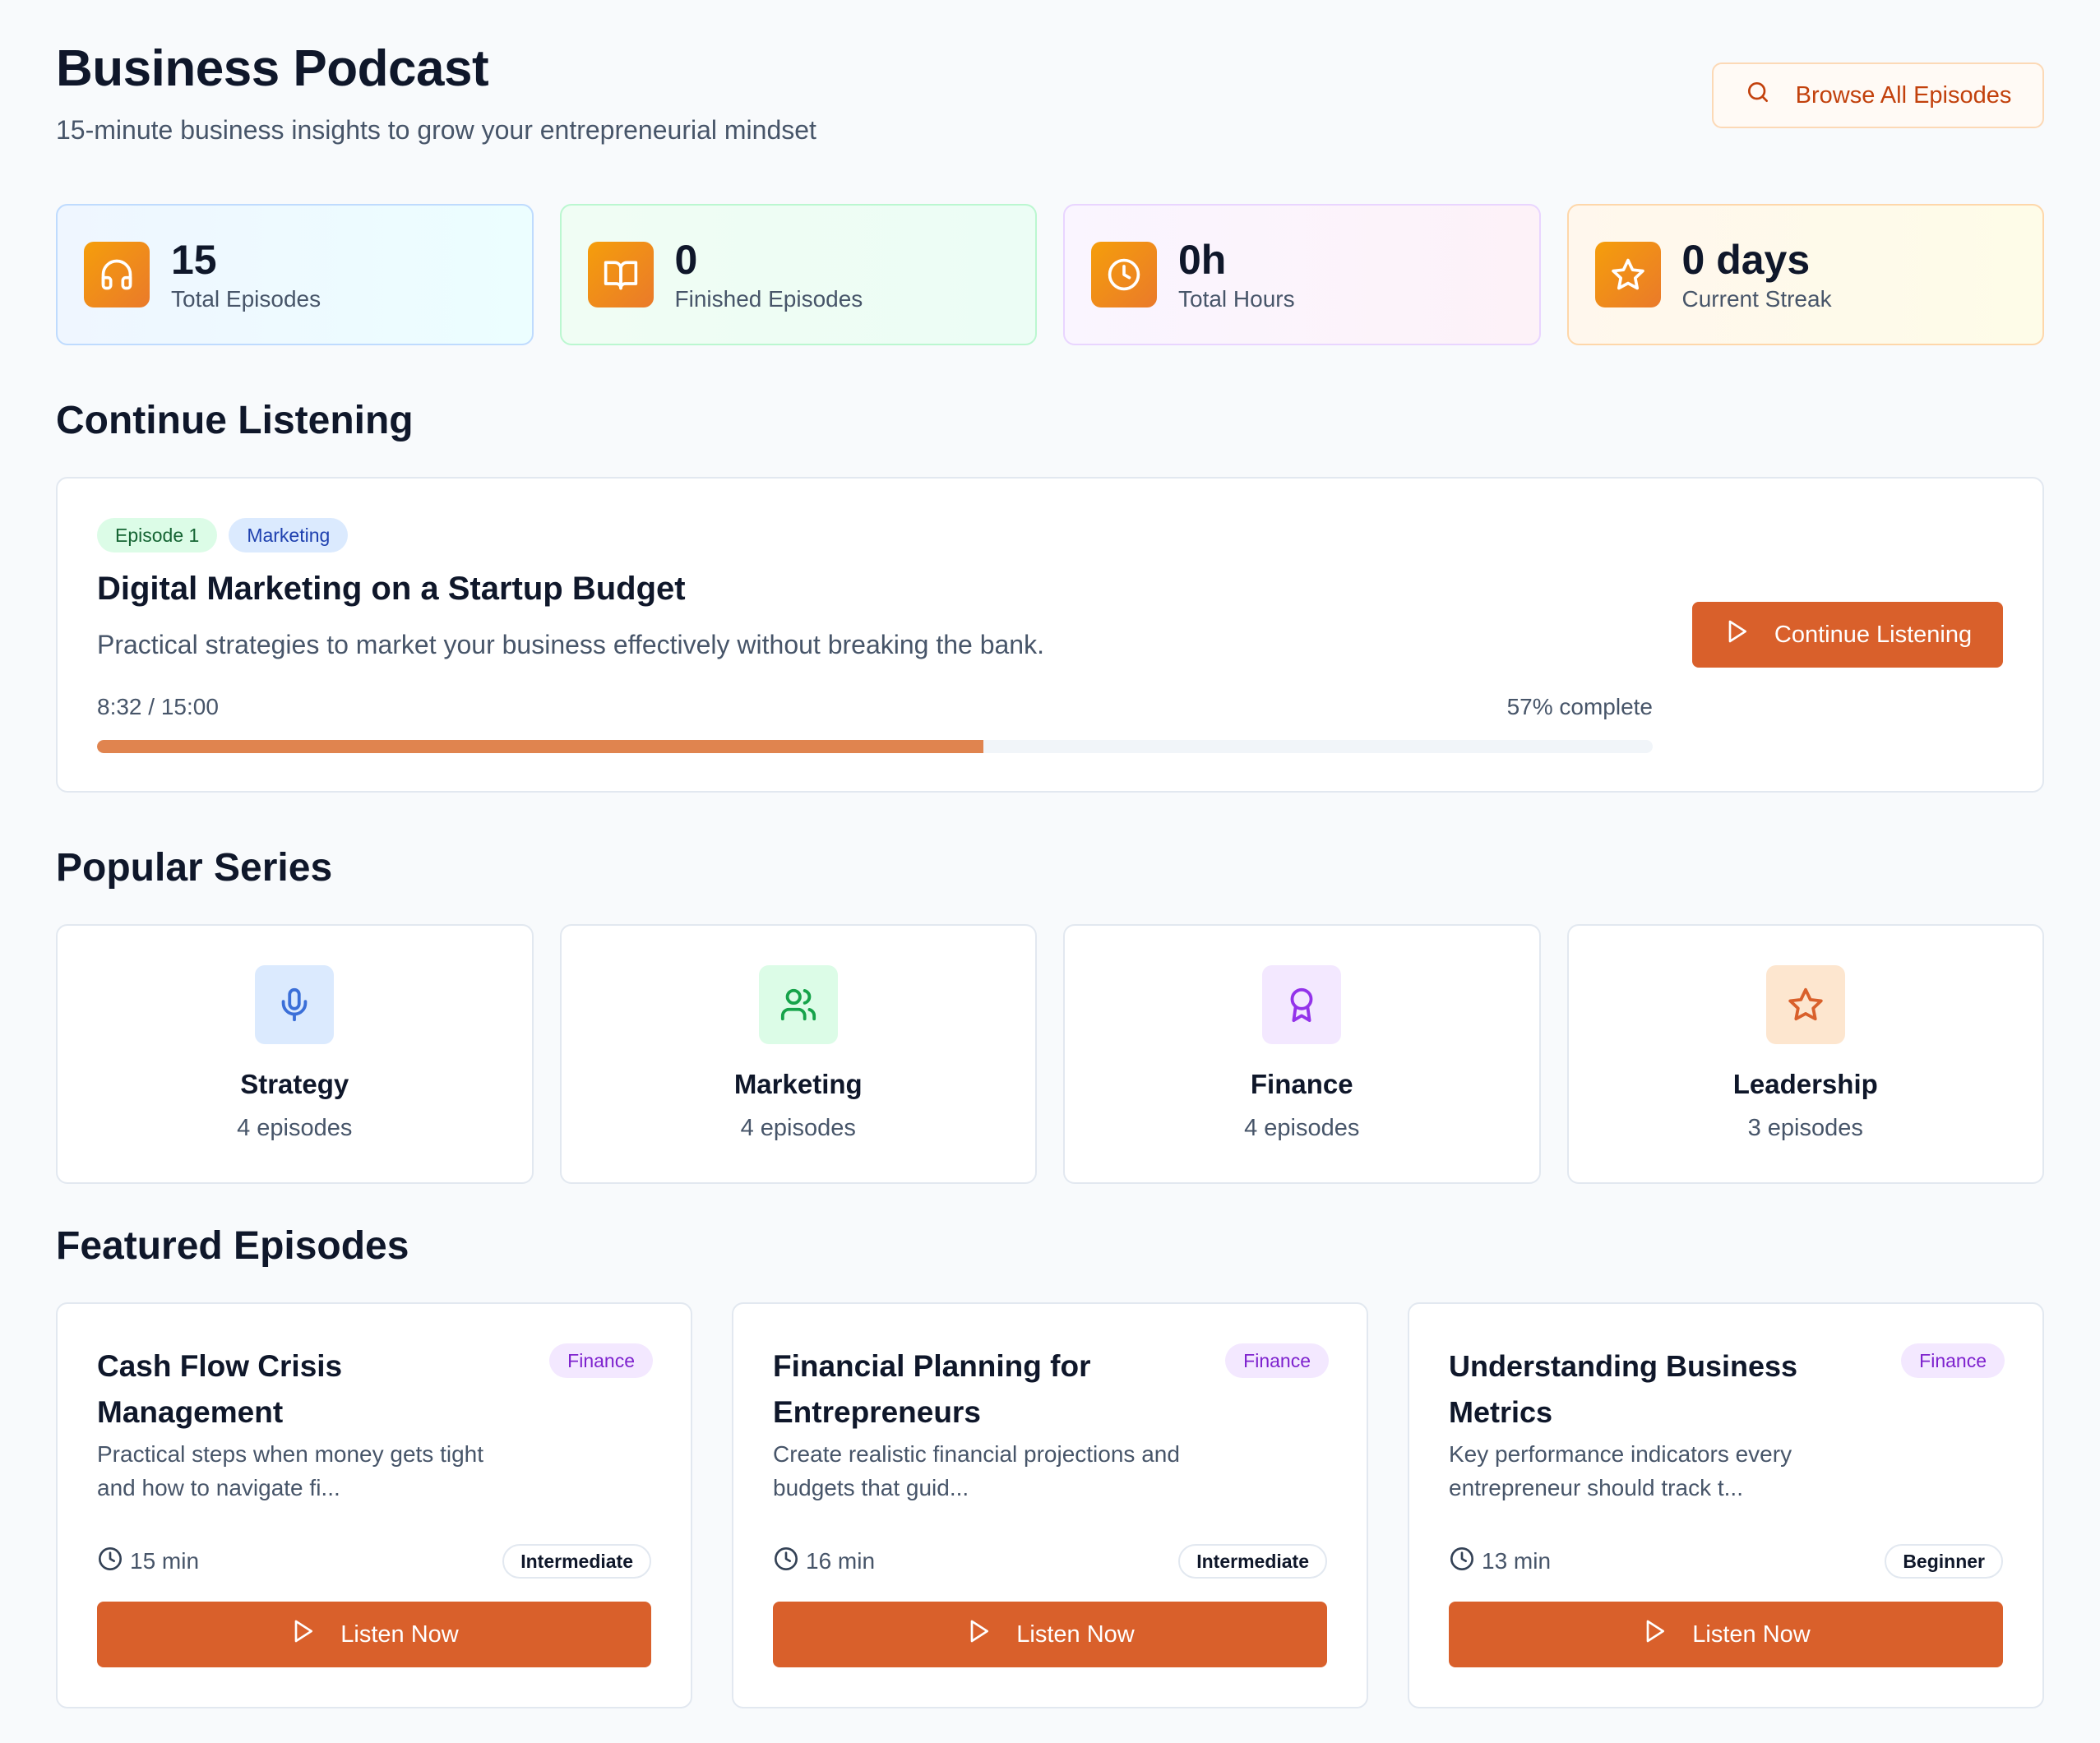  I want to click on duration-text: 13 min, so click(1517, 1561).